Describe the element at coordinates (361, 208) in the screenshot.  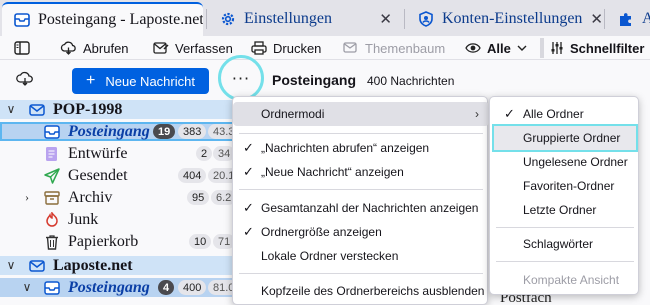
I see `menu-item-show-total-count: ✓ Gesamtanzahl der Nachrichten anzeigen` at that location.